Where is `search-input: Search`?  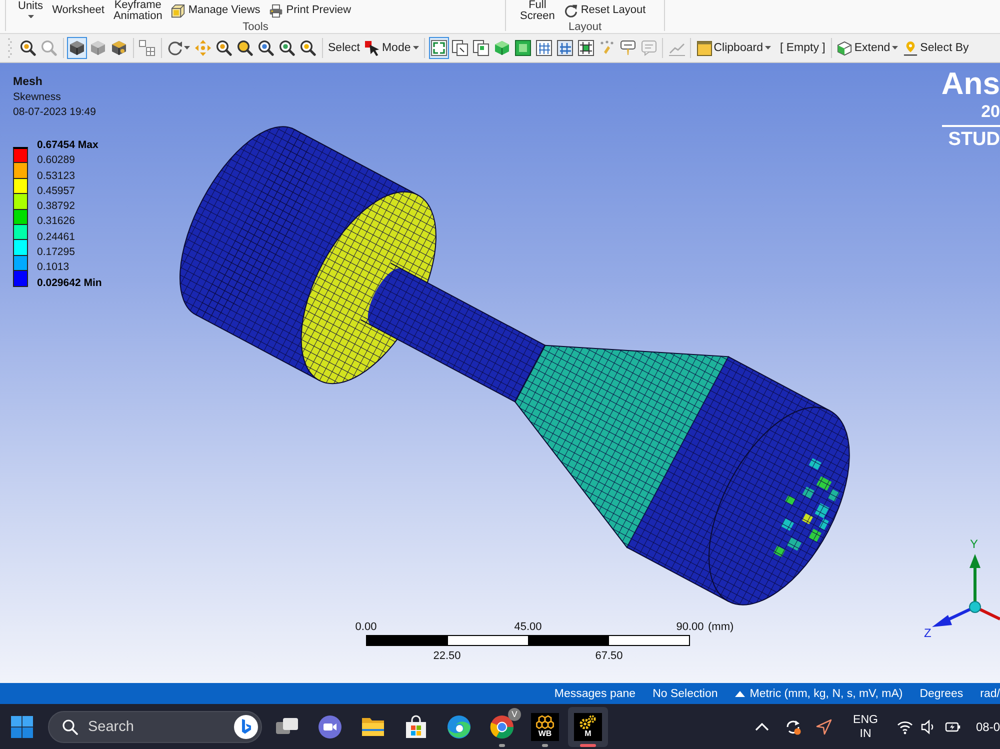
search-input: Search is located at coordinates (156, 726).